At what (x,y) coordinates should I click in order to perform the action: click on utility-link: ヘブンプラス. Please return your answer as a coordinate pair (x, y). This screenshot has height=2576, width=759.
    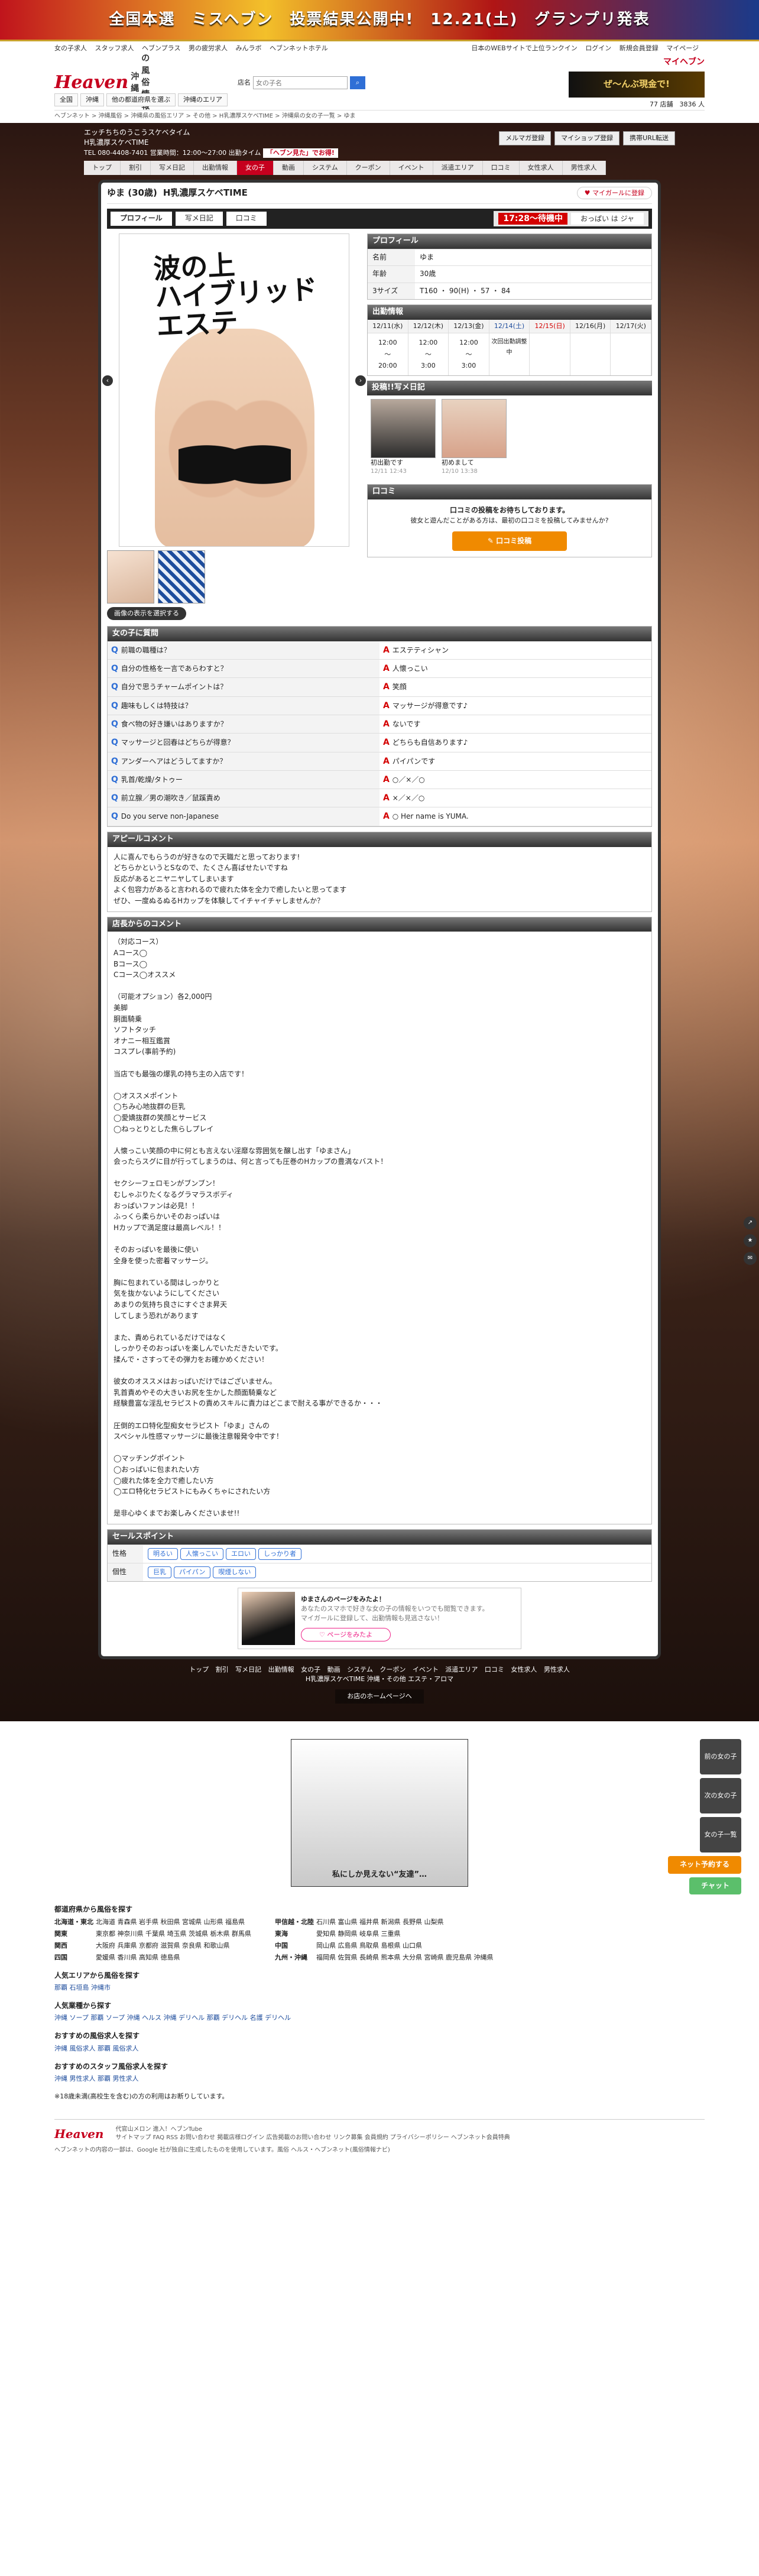
    Looking at the image, I should click on (161, 48).